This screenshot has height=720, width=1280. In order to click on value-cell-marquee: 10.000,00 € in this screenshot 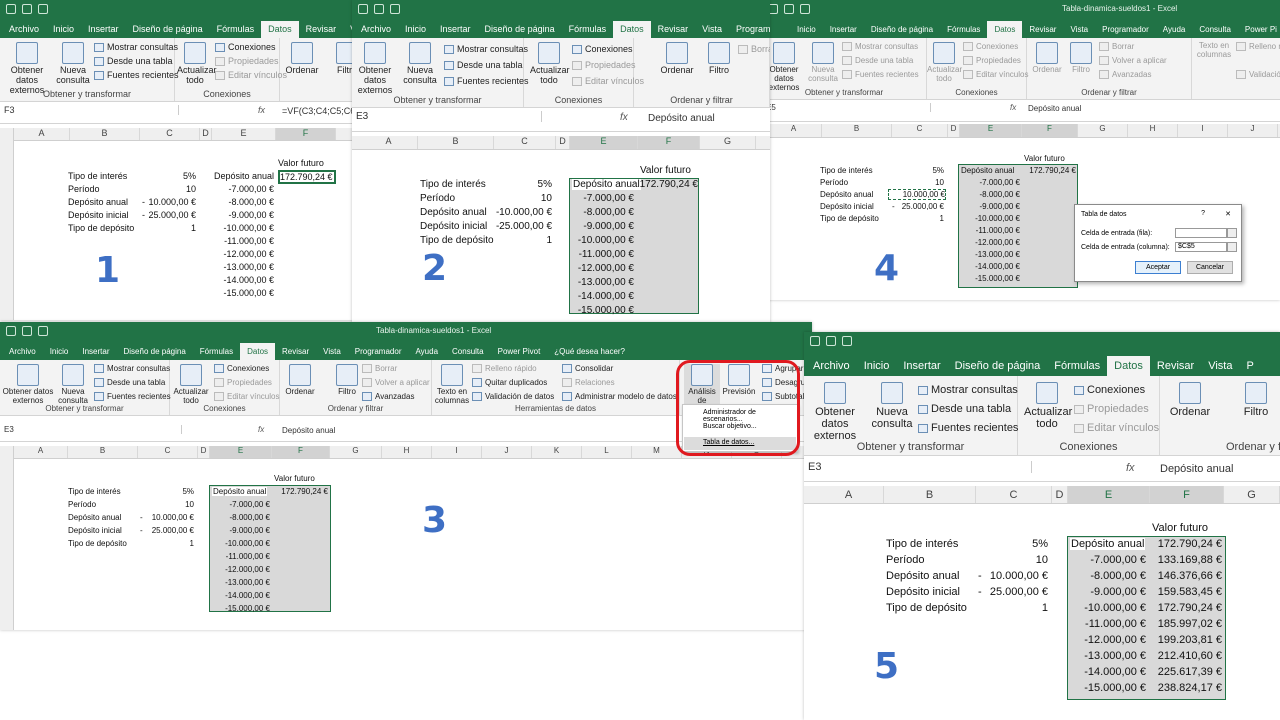, I will do `click(917, 194)`.